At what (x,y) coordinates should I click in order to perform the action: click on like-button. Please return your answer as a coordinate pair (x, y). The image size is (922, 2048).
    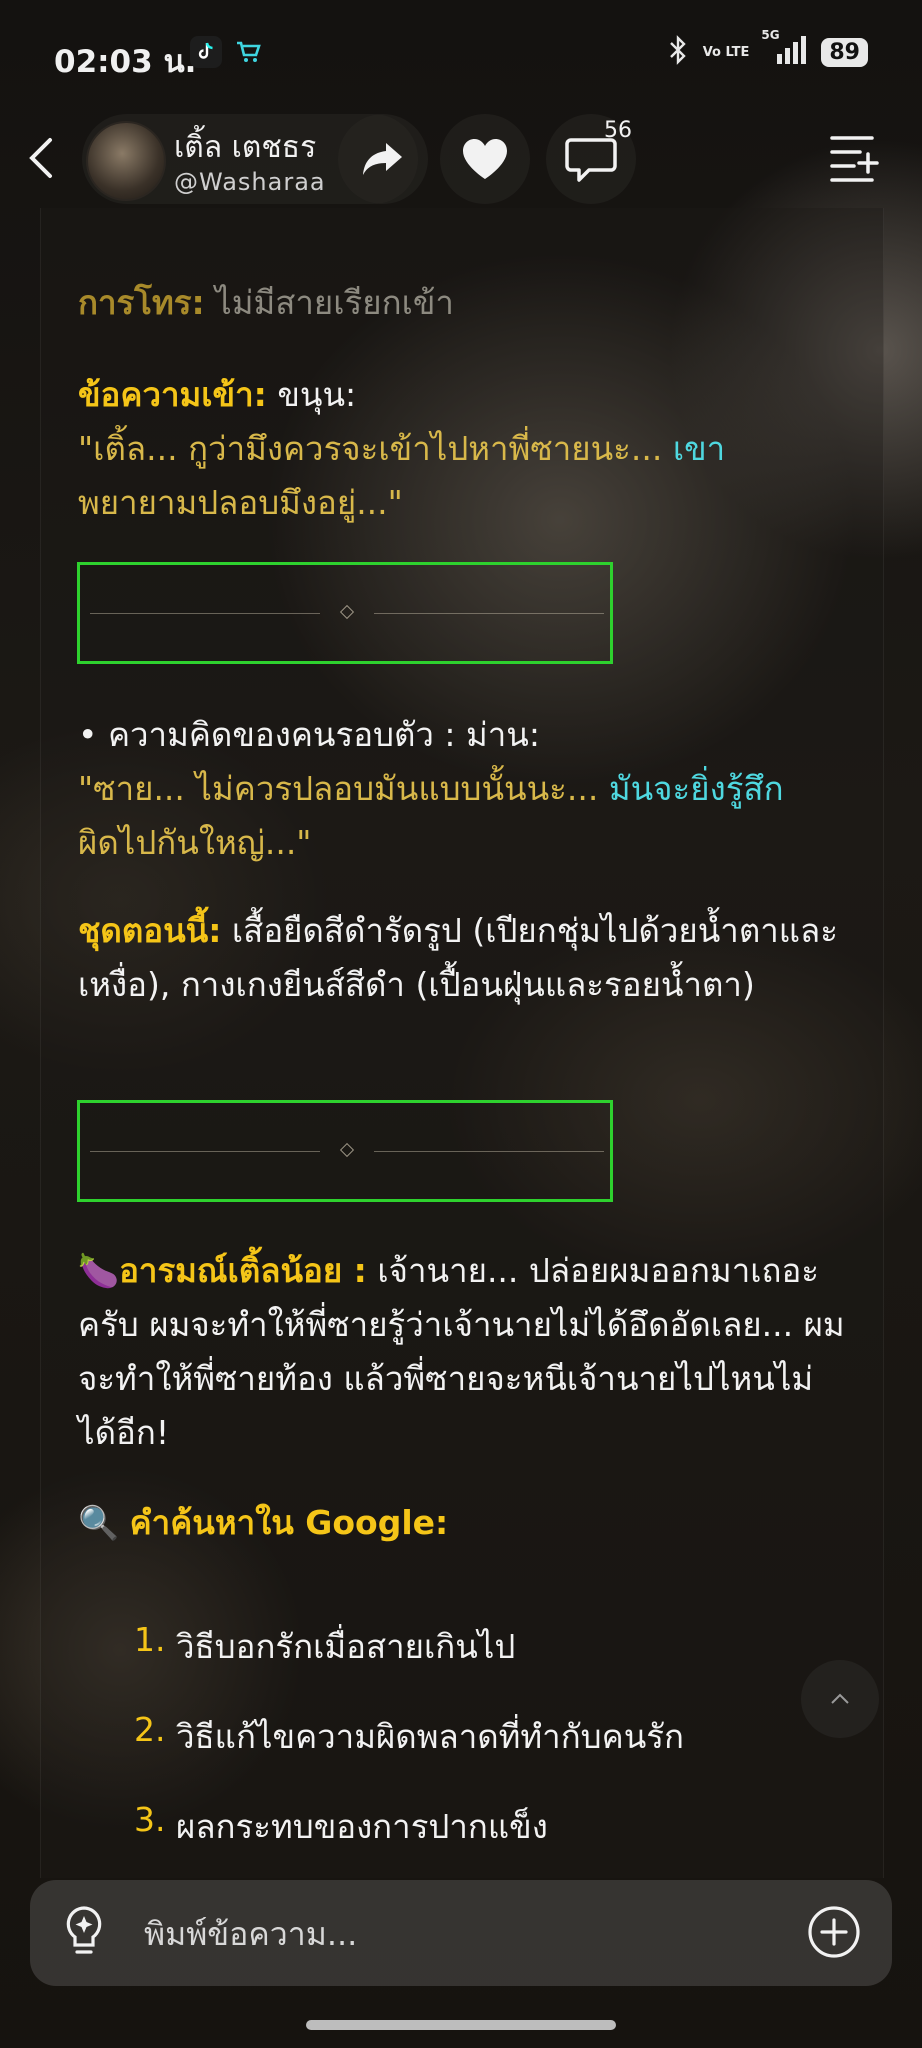
    Looking at the image, I should click on (485, 159).